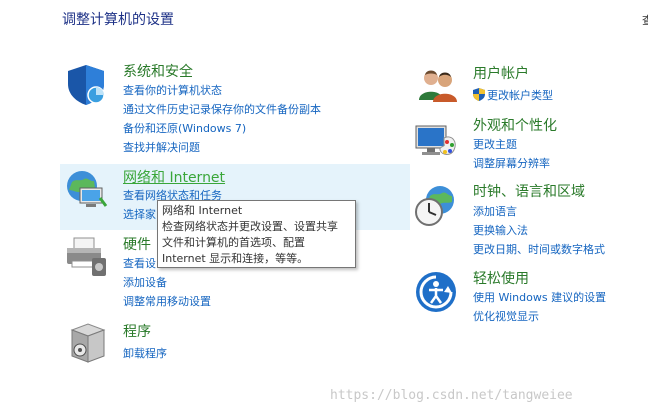 This screenshot has width=648, height=417. I want to click on tooltip-line: Internet 显示和连接，等等。, so click(235, 258).